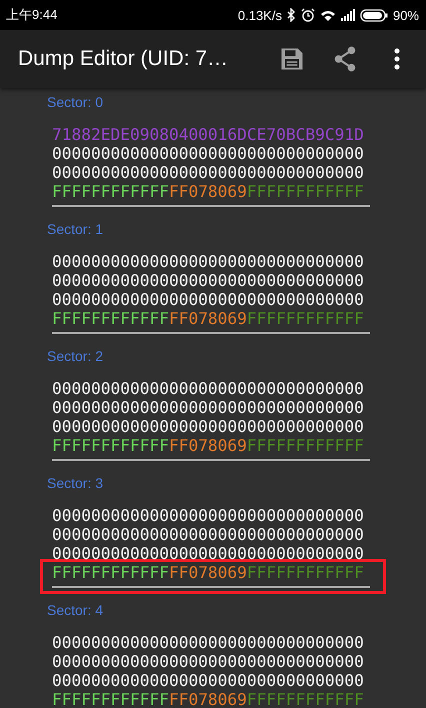 This screenshot has height=708, width=426. What do you see at coordinates (75, 483) in the screenshot?
I see `sector-label: Sector: 3` at bounding box center [75, 483].